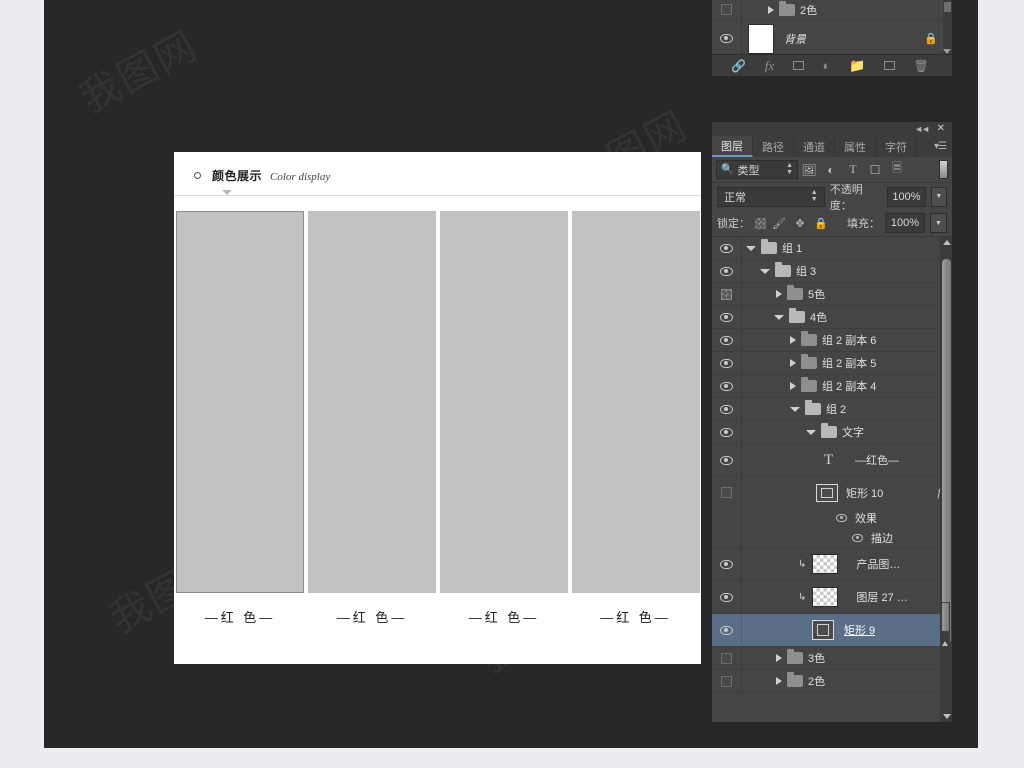 The width and height of the screenshot is (1024, 768). What do you see at coordinates (943, 146) in the screenshot?
I see `panel-menu-icon: ▾☰` at bounding box center [943, 146].